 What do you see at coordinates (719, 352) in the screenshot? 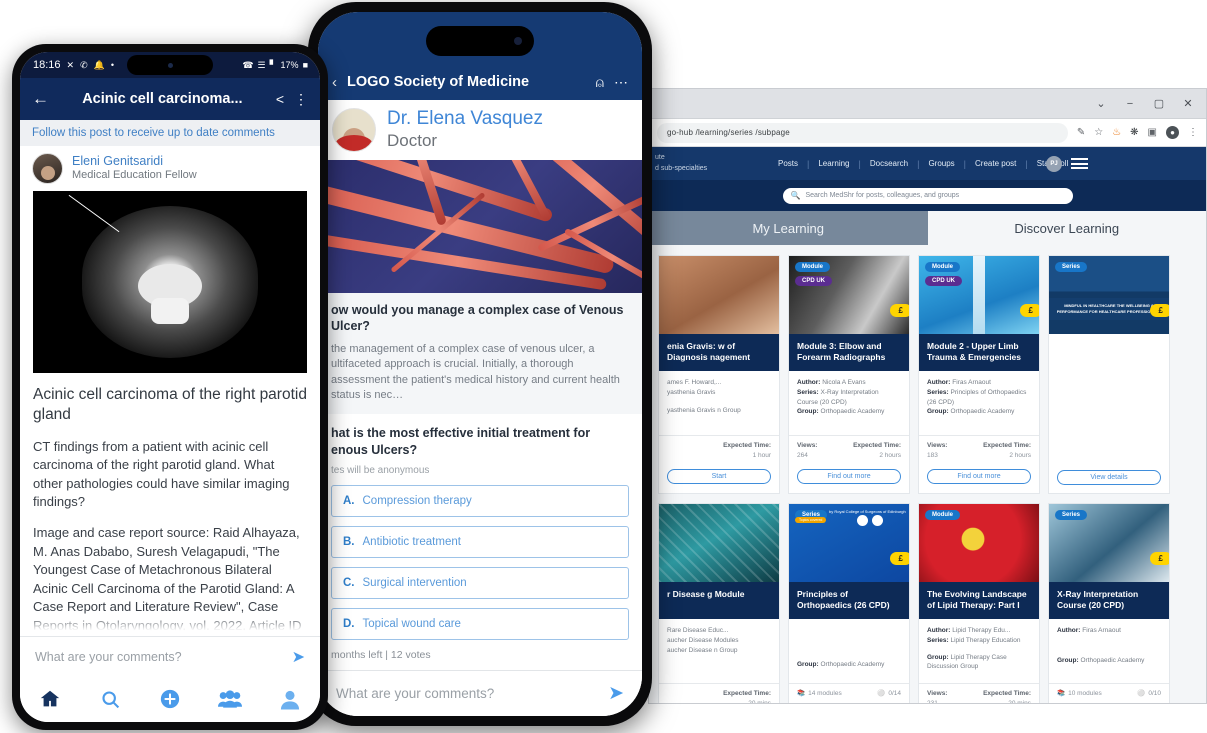
I see `card-title: enia Gravis: w of Diagnosis nagement` at bounding box center [719, 352].